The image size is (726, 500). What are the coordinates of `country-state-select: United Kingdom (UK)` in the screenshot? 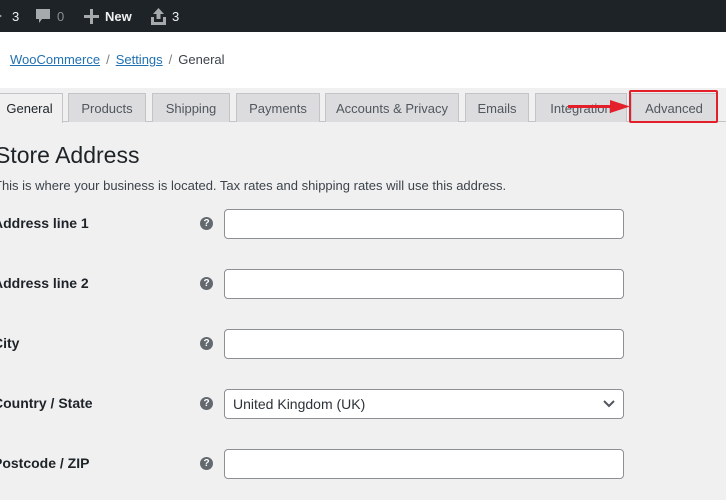 It's located at (424, 404).